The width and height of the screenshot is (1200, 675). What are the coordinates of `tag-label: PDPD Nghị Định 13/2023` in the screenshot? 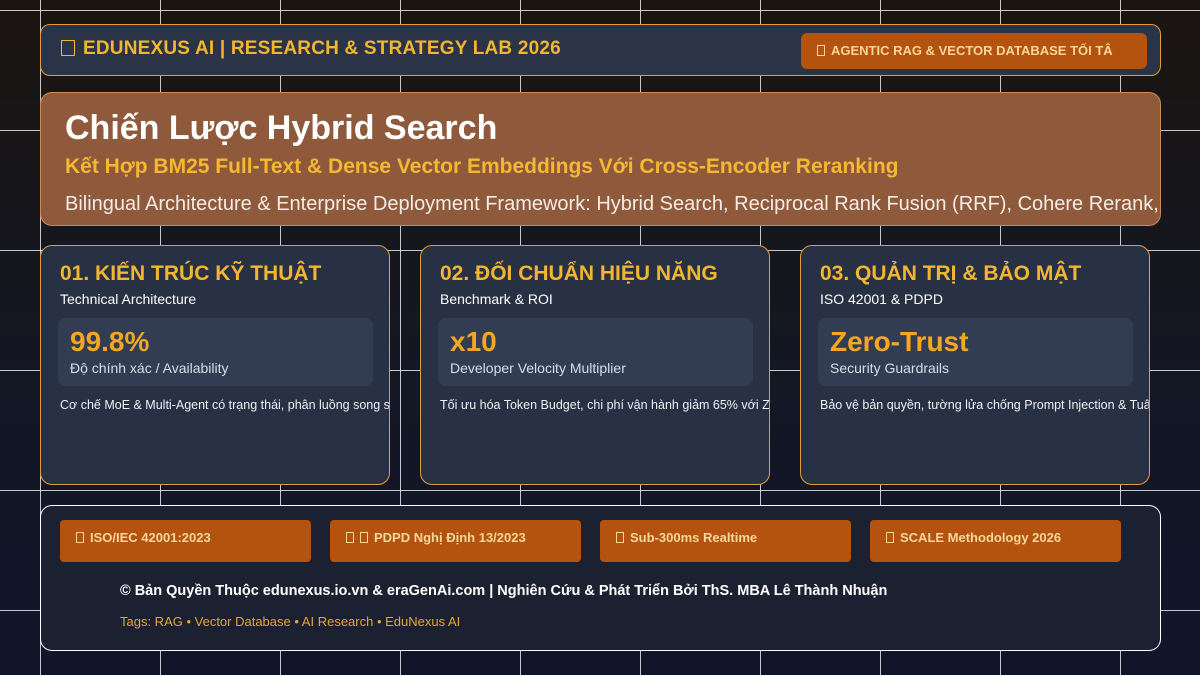 It's located at (450, 537).